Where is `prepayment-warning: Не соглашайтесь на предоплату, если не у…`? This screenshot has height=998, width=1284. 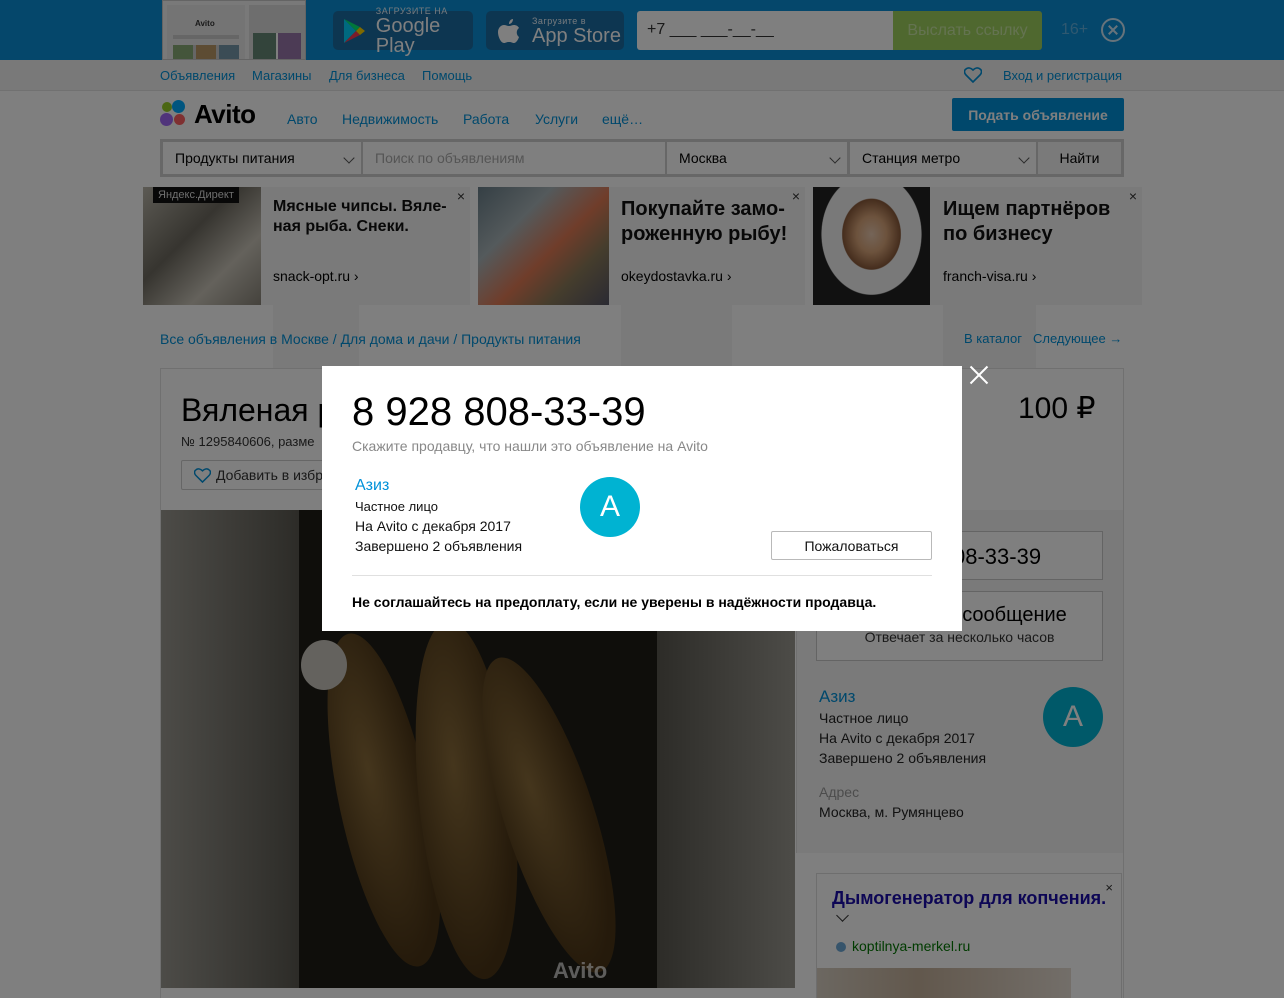
prepayment-warning: Не соглашайтесь на предоплату, если не у… is located at coordinates (614, 602).